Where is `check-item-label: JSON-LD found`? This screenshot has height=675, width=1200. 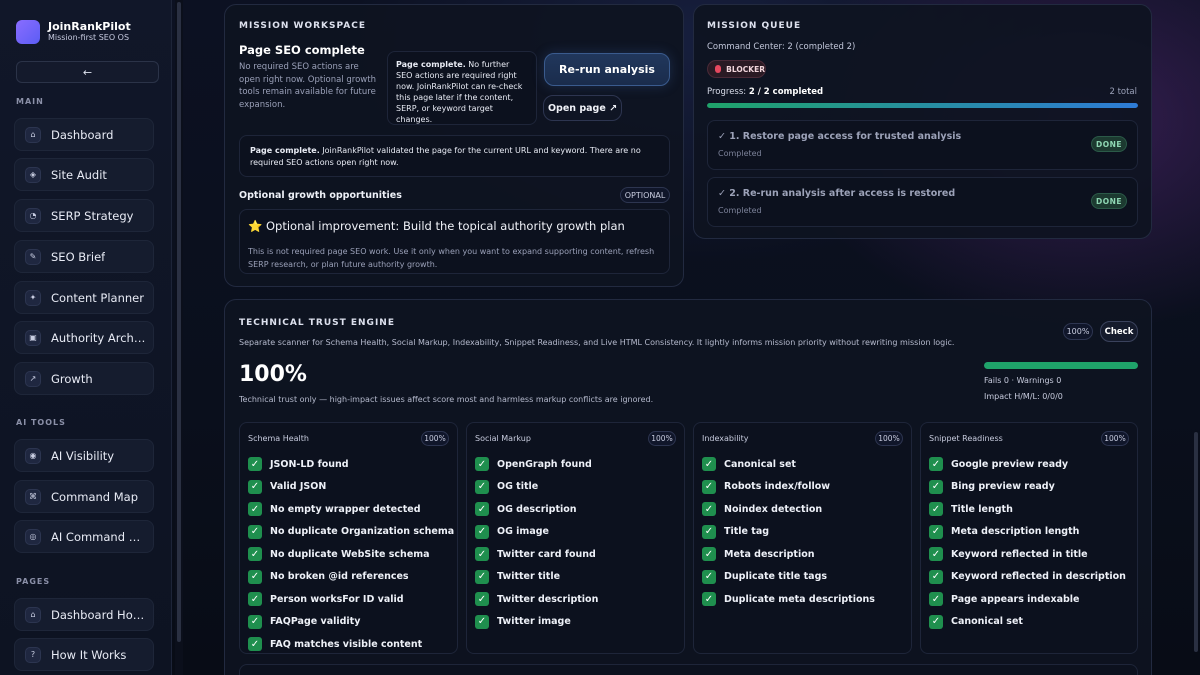 check-item-label: JSON-LD found is located at coordinates (309, 464).